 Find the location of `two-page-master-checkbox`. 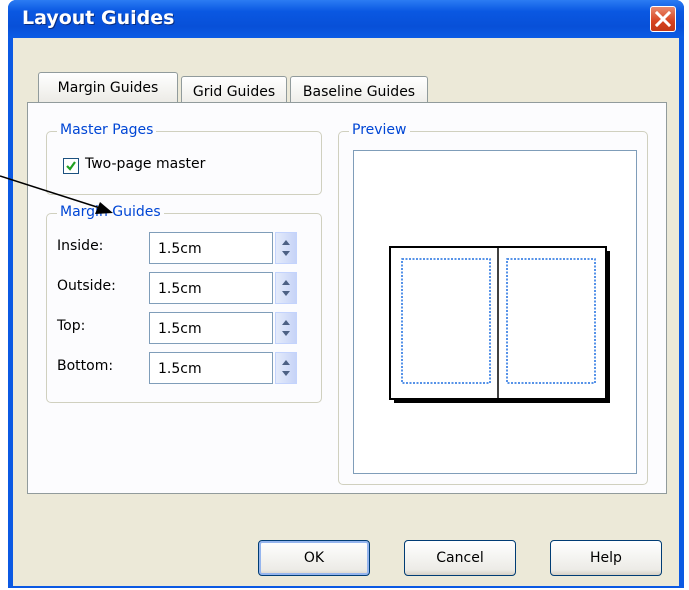

two-page-master-checkbox is located at coordinates (71, 166).